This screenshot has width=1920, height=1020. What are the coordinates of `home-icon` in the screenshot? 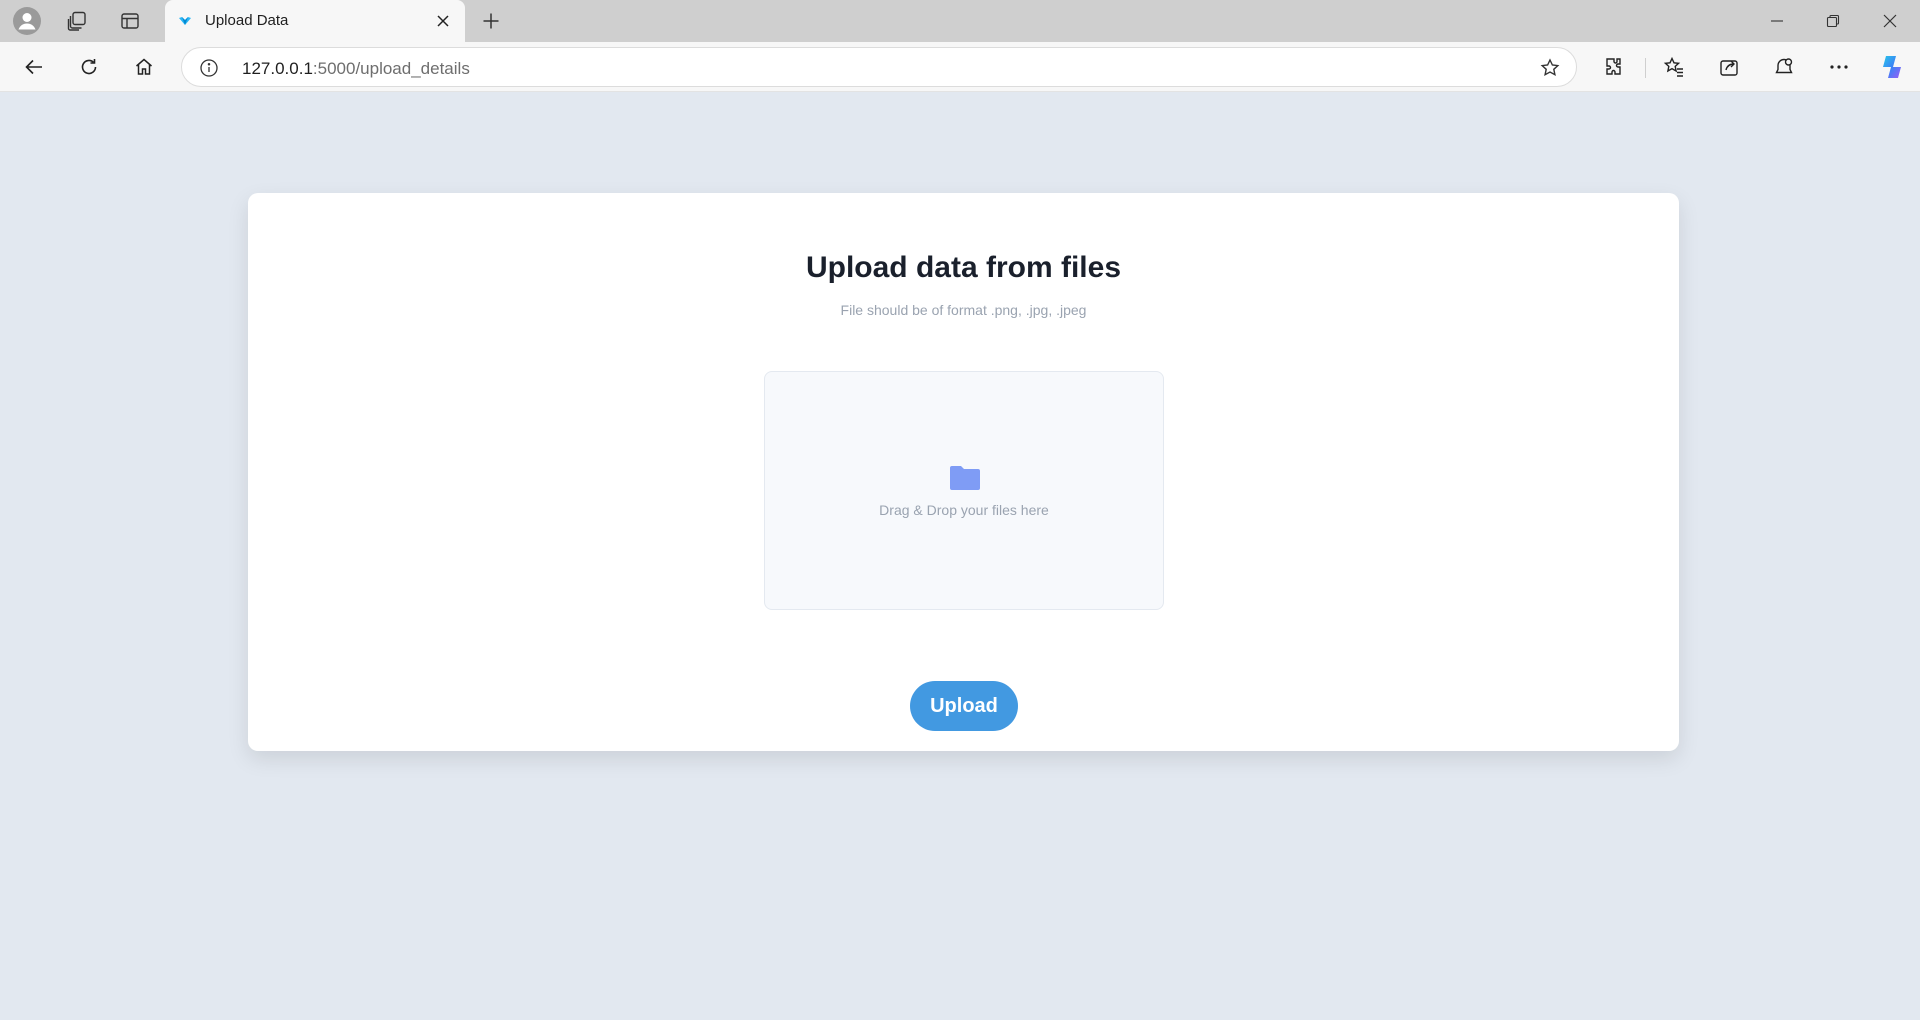 It's located at (144, 67).